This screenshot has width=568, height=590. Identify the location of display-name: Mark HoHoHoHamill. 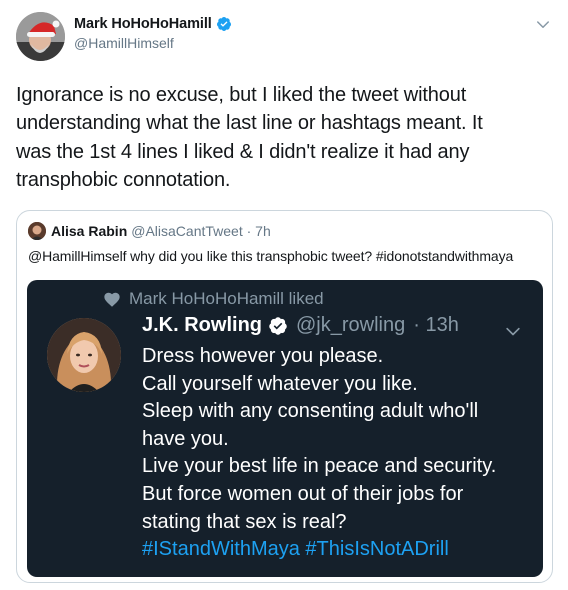
(143, 24).